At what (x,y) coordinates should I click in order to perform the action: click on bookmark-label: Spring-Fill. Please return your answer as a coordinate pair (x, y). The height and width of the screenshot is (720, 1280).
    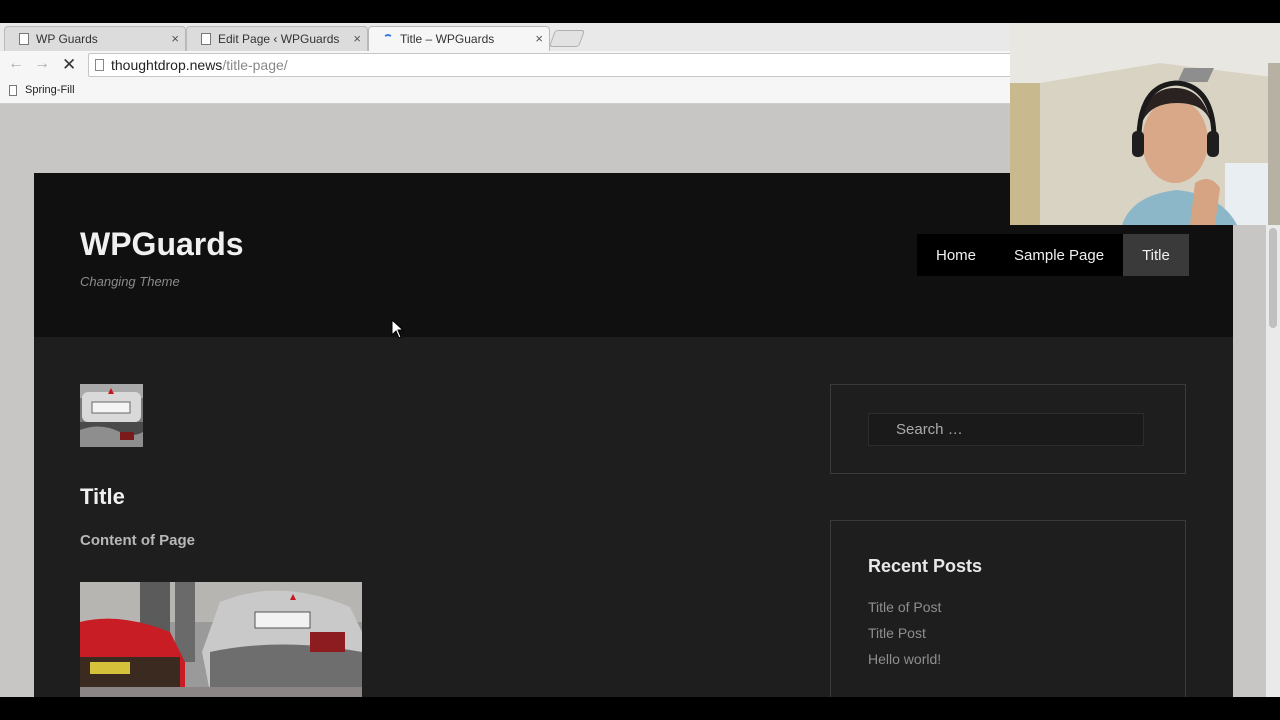
    Looking at the image, I should click on (50, 90).